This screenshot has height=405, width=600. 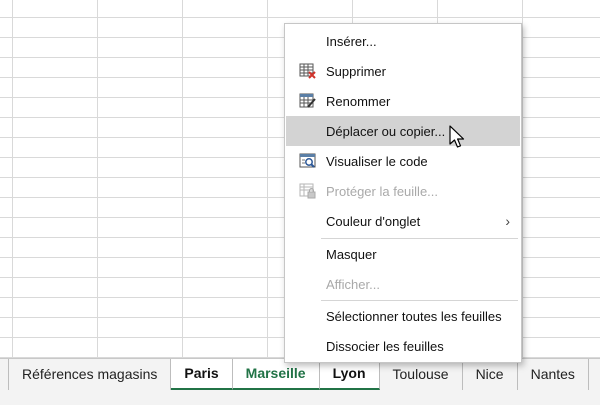 I want to click on sheet-tab-nantes: Nantes, so click(x=553, y=374).